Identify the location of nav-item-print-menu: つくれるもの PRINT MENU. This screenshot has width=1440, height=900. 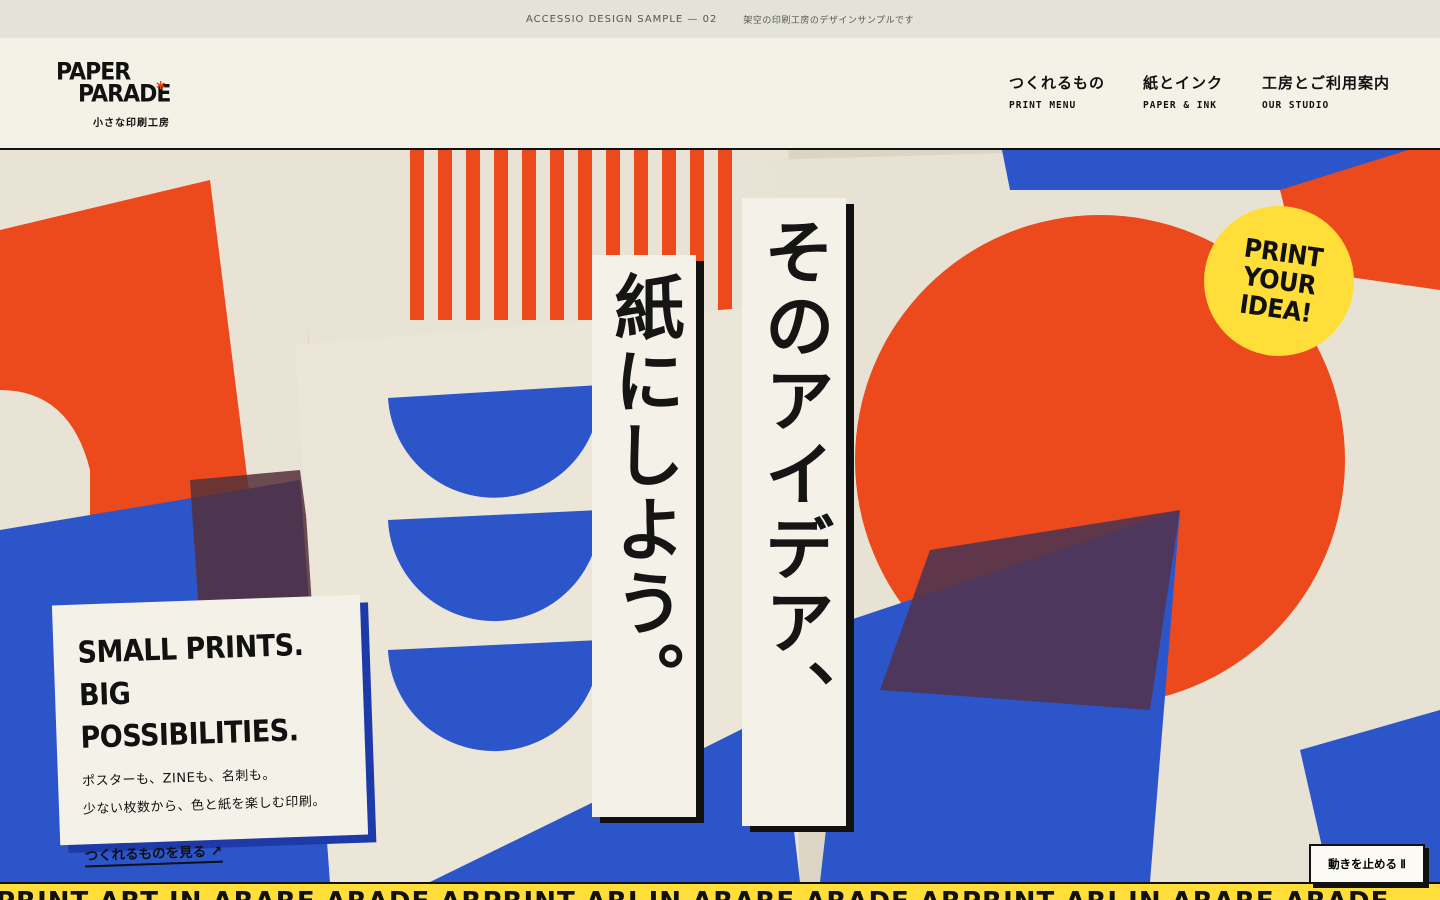
(1057, 91).